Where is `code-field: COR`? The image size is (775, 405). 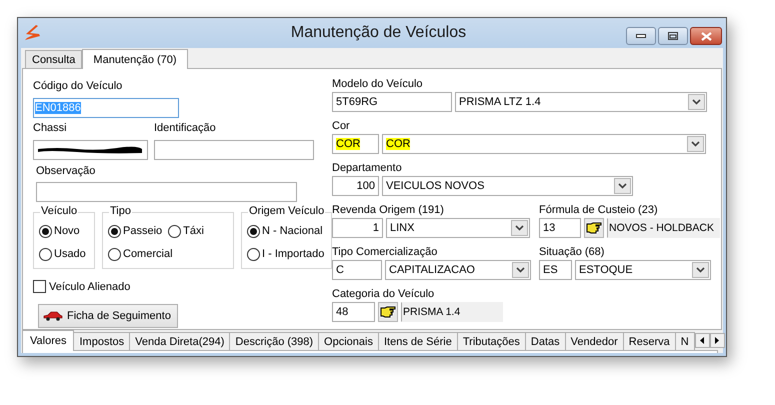
code-field: COR is located at coordinates (355, 144).